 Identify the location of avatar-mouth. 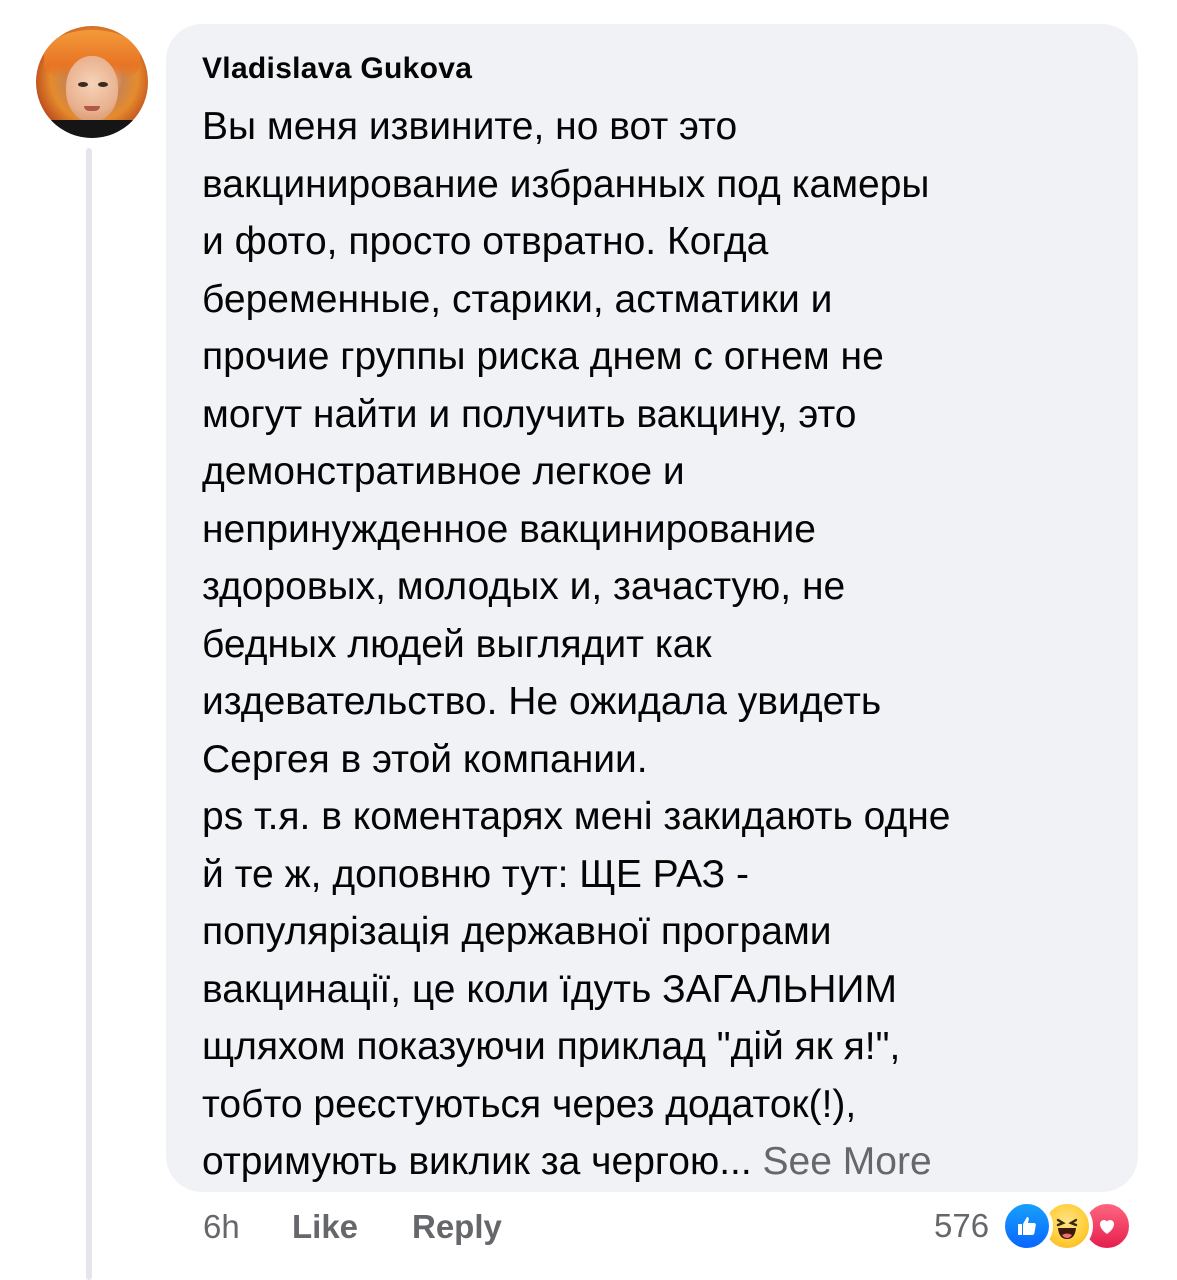
(92, 108).